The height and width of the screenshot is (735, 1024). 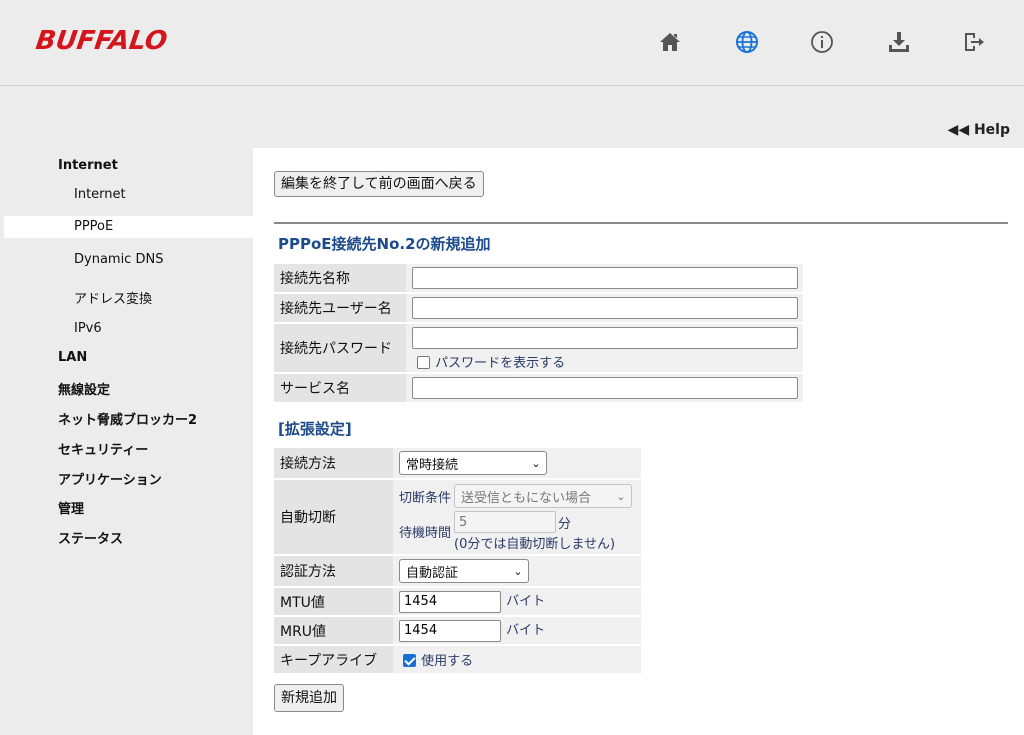 What do you see at coordinates (118, 259) in the screenshot?
I see `nav-dynamic-dns: Dynamic DNS` at bounding box center [118, 259].